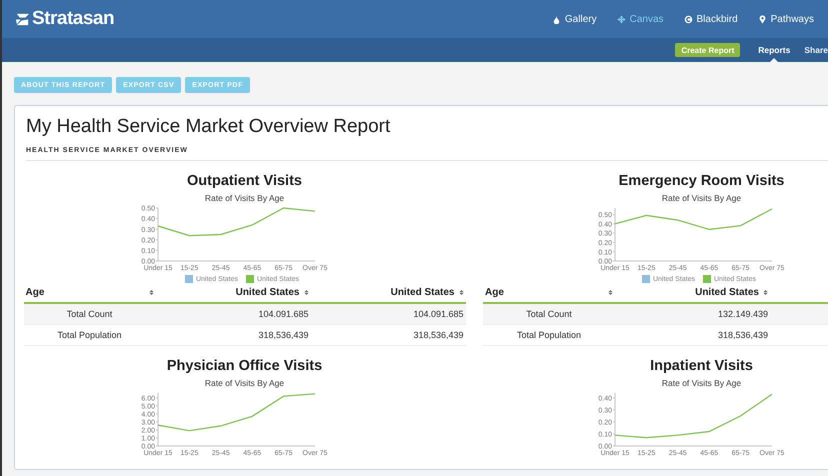  I want to click on report-title: My Health Service Market Overview Report, so click(209, 127).